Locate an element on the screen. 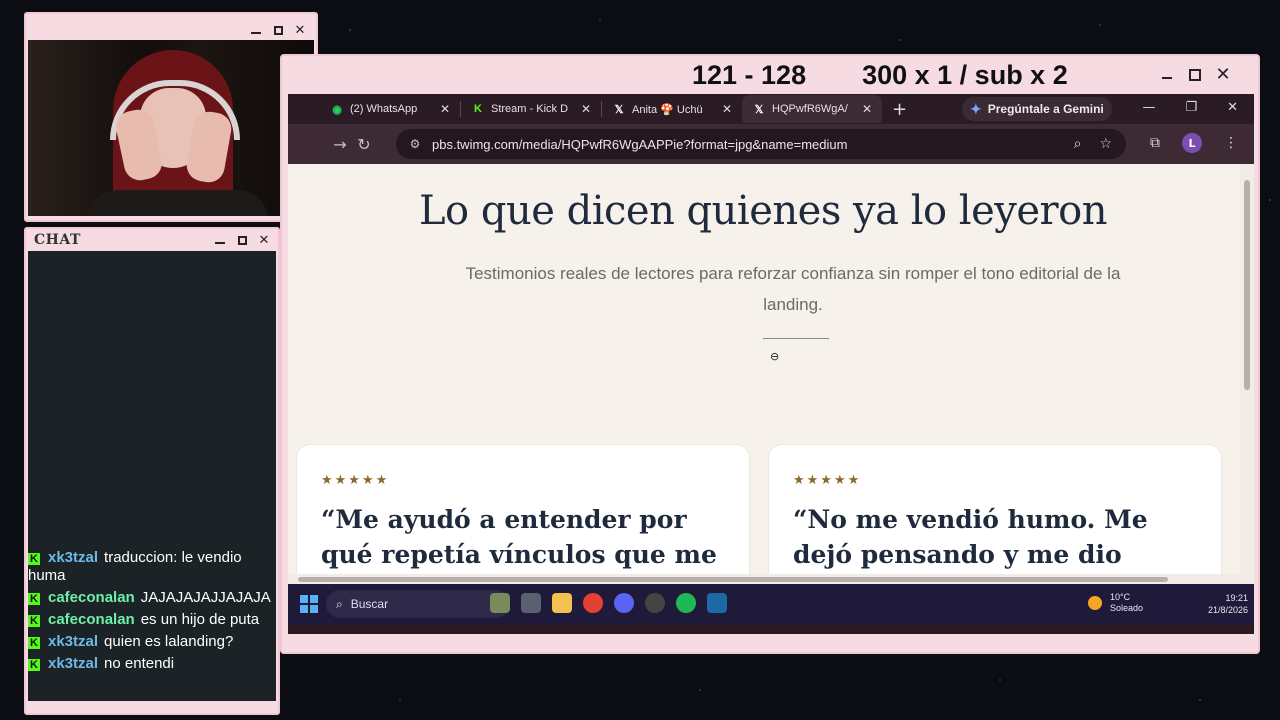 The image size is (1280, 720). file-explorer-icon is located at coordinates (562, 603).